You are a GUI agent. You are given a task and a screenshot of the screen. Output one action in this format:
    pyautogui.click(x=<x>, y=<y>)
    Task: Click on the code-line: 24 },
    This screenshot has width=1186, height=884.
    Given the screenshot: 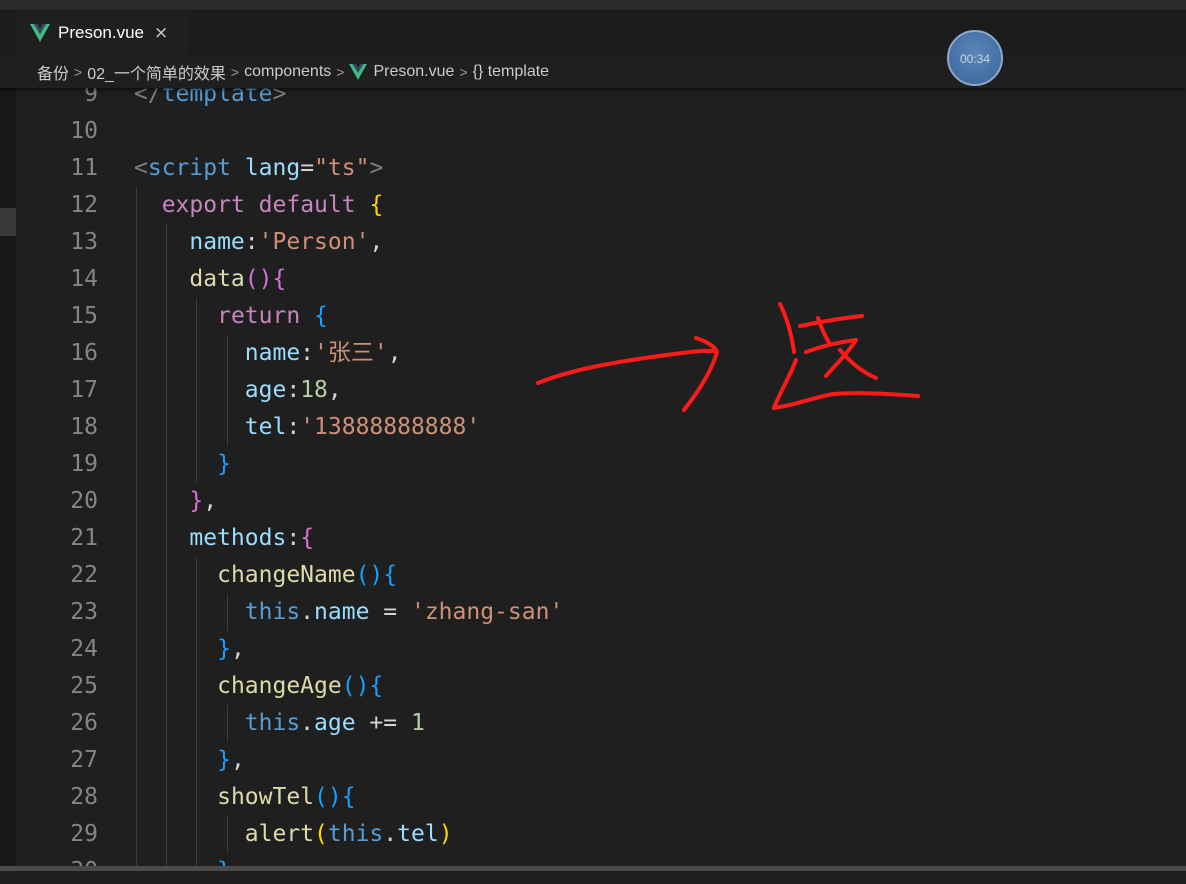 What is the action you would take?
    pyautogui.click(x=601, y=649)
    